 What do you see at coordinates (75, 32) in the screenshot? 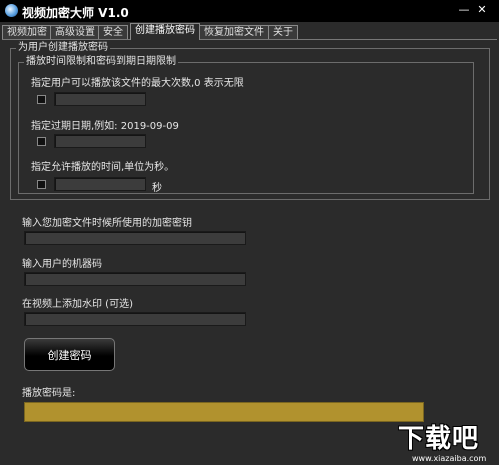
I see `tab-advanced-settings: 高级设置` at bounding box center [75, 32].